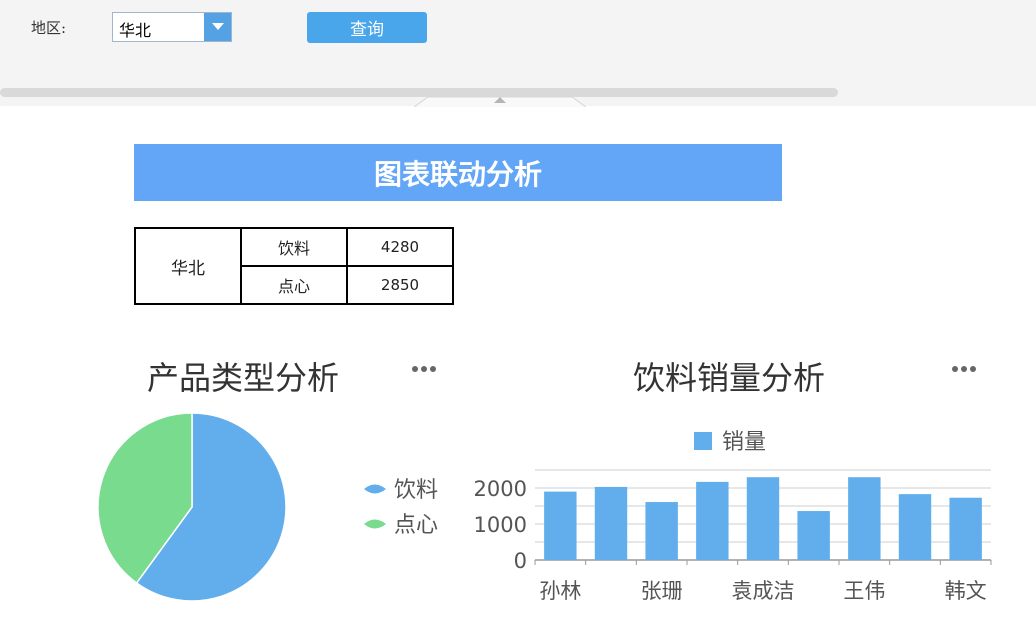  I want to click on legend-label: 销量, so click(744, 442).